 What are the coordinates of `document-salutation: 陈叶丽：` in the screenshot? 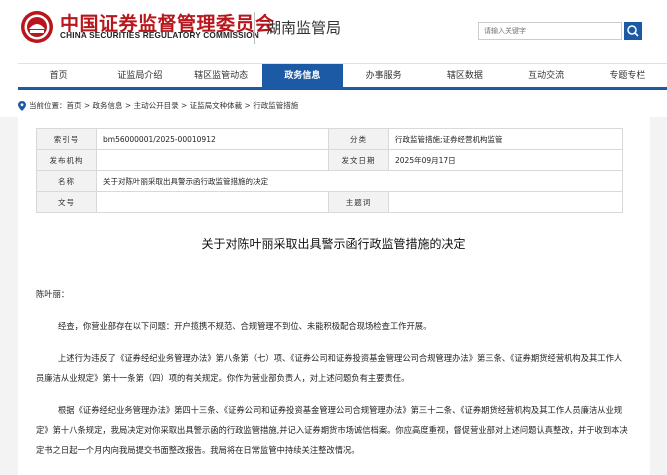 It's located at (53, 294).